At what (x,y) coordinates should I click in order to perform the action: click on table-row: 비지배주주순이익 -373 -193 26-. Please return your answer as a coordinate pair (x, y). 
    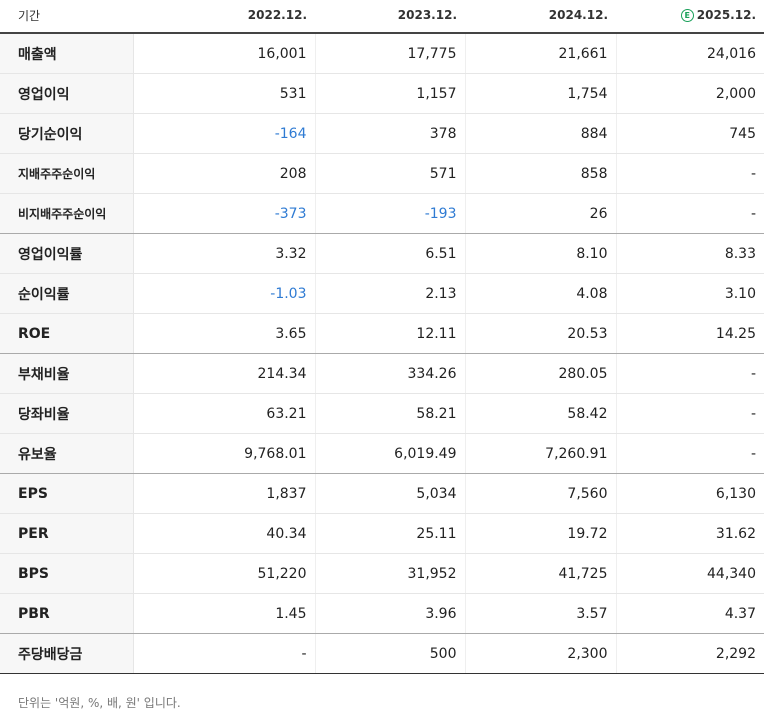
    Looking at the image, I should click on (382, 213).